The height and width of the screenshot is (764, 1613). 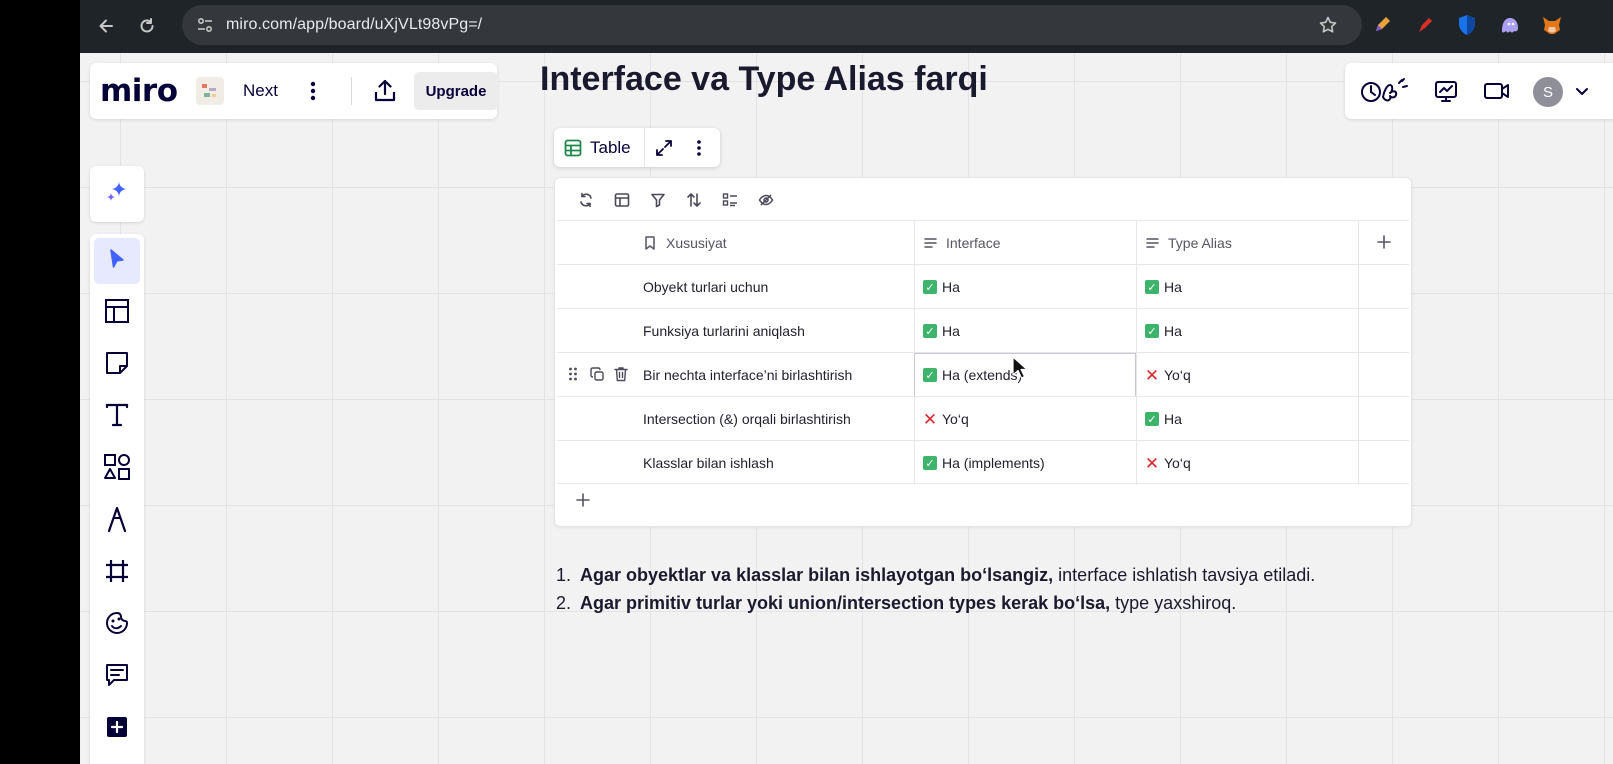 What do you see at coordinates (117, 417) in the screenshot?
I see `text-tool` at bounding box center [117, 417].